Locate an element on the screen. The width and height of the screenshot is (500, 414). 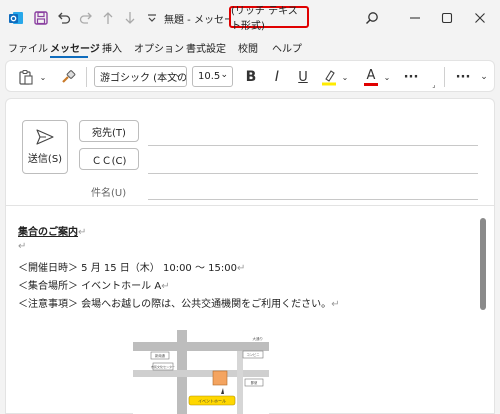
body-text: ＜注意事項＞ 会場へお越しの際は、公共交通機関をご利用ください。 is located at coordinates (175, 304).